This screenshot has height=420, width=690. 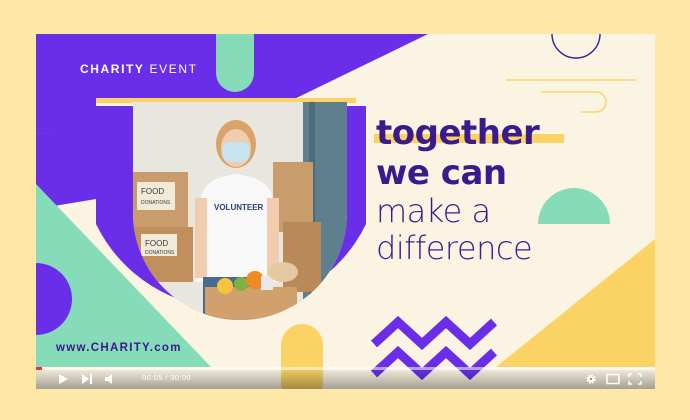 What do you see at coordinates (433, 211) in the screenshot?
I see `headline-line-3: make a` at bounding box center [433, 211].